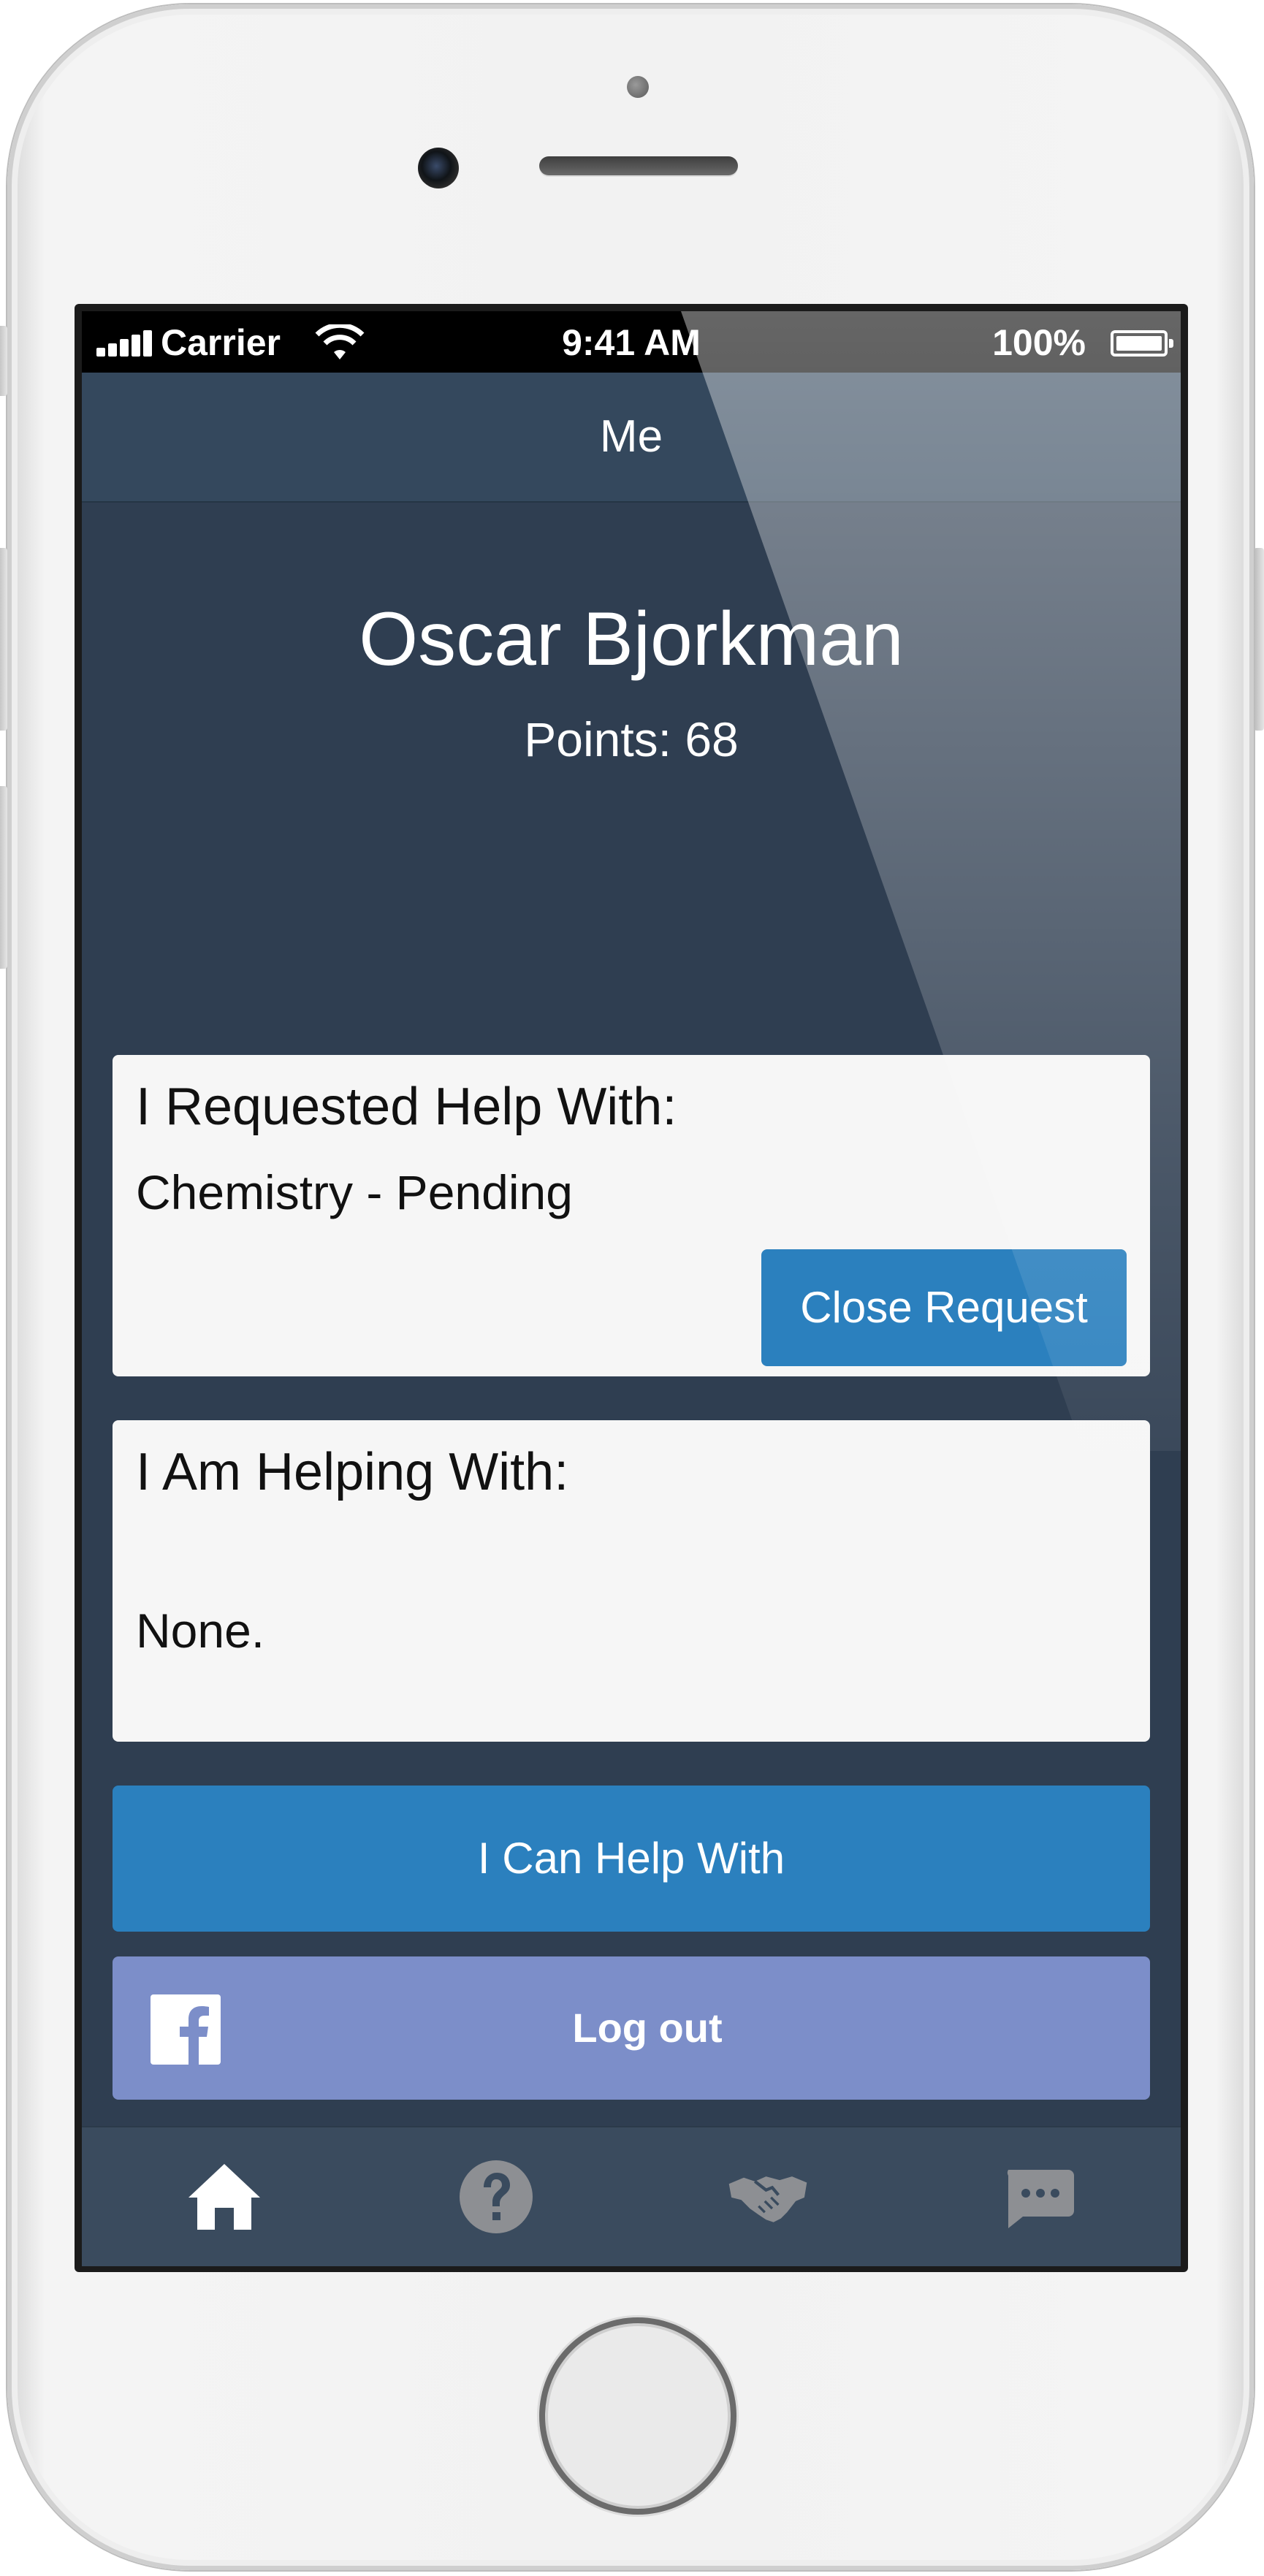 The height and width of the screenshot is (2576, 1264). I want to click on status-bar: Carrier 9:41 AM 100%, so click(631, 342).